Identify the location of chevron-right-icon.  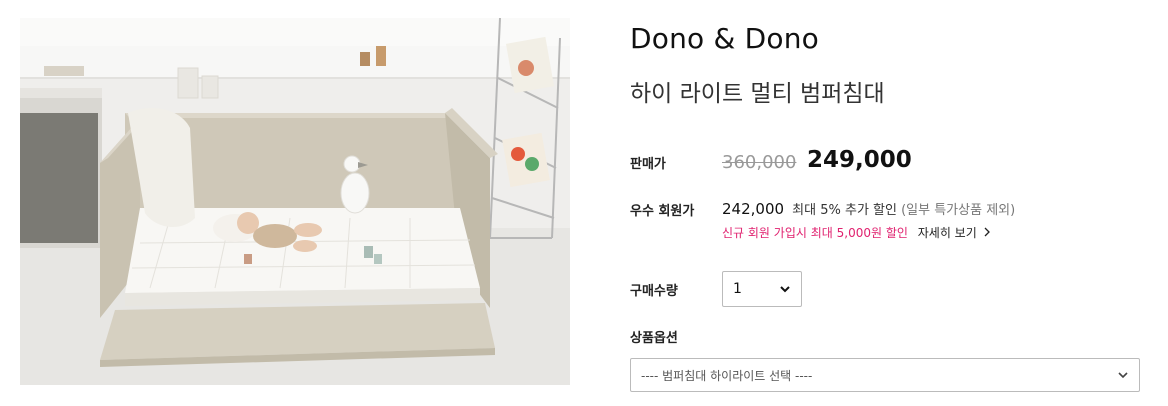
(987, 232).